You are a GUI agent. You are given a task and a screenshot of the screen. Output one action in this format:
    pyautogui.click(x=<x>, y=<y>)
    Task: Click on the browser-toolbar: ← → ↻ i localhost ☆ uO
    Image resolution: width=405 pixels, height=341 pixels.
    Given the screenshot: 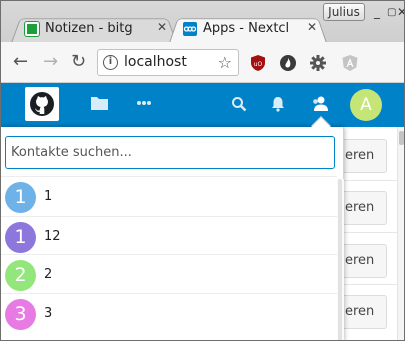 What is the action you would take?
    pyautogui.click(x=202, y=62)
    